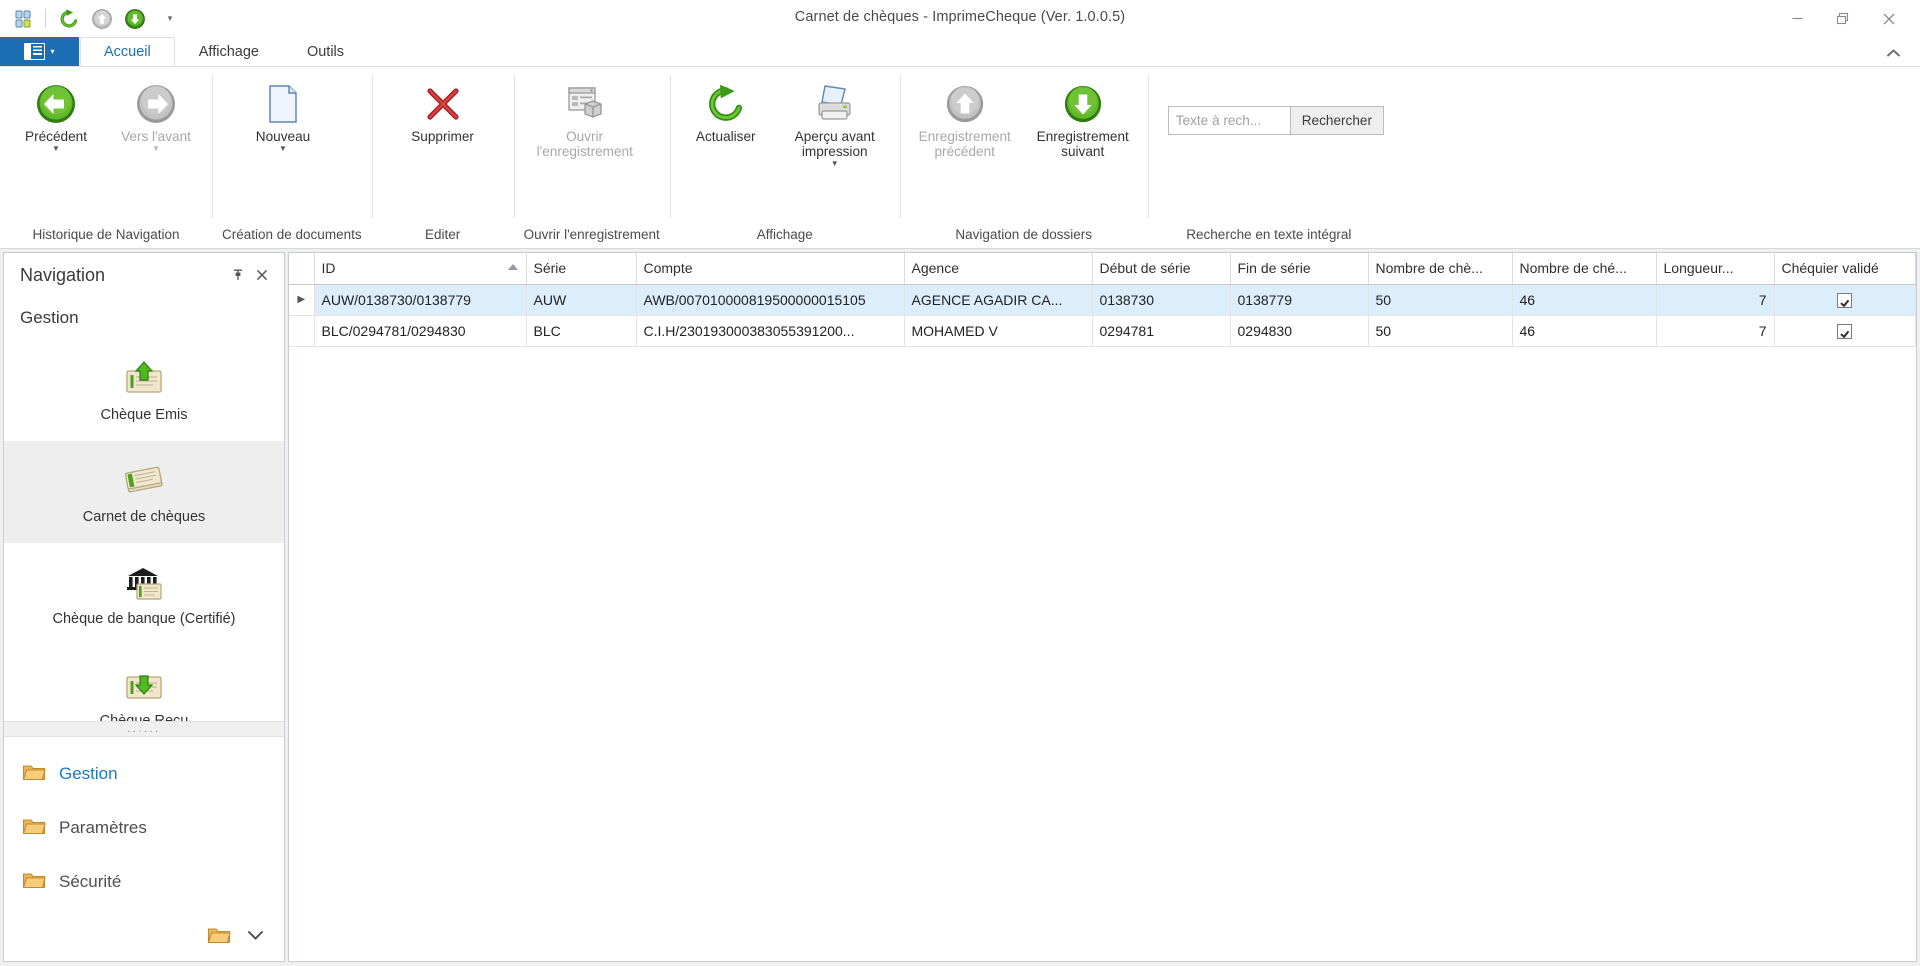  Describe the element at coordinates (90, 881) in the screenshot. I see `nav-link-label: Sécurité` at that location.